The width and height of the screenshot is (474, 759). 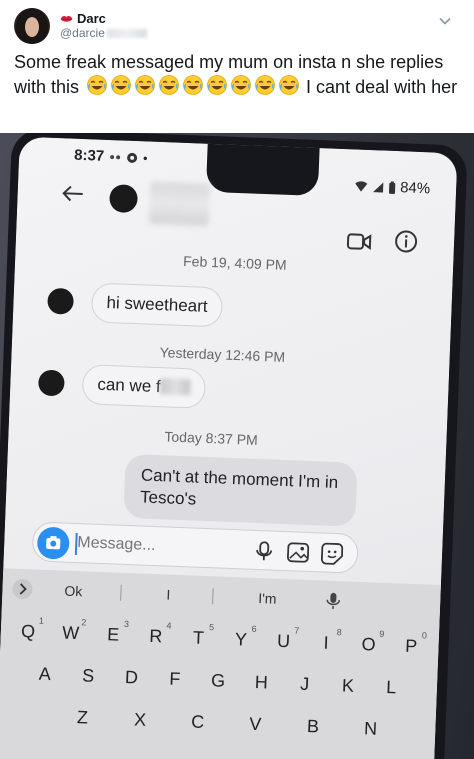 I want to click on key-a: A, so click(x=45, y=674).